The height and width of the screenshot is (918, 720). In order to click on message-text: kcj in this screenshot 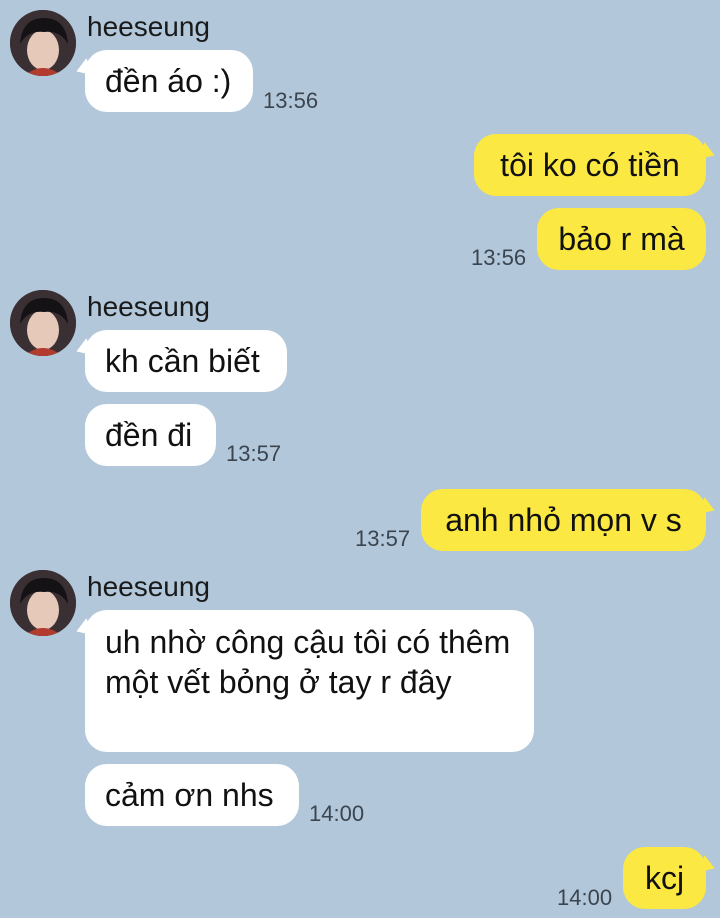, I will do `click(664, 878)`.